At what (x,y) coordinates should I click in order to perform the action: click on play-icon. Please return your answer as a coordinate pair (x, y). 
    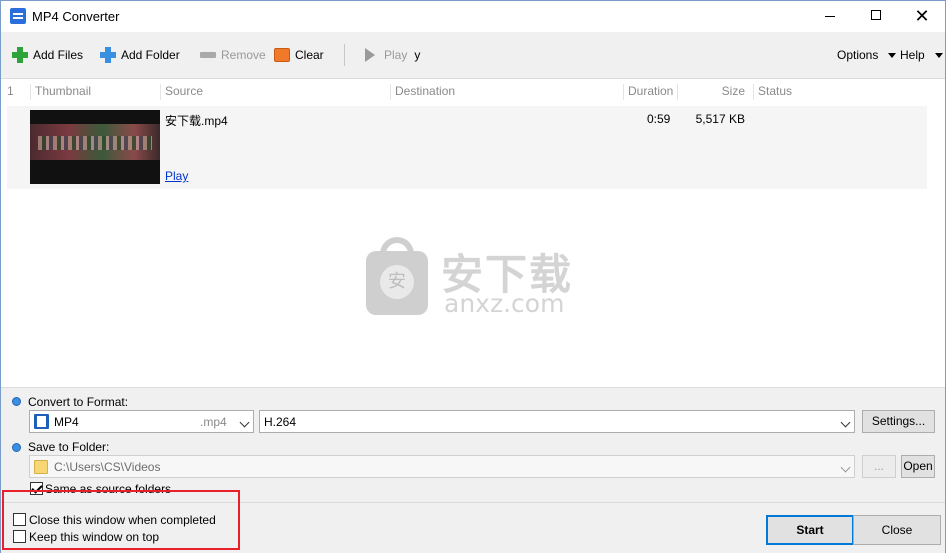
    Looking at the image, I should click on (370, 55).